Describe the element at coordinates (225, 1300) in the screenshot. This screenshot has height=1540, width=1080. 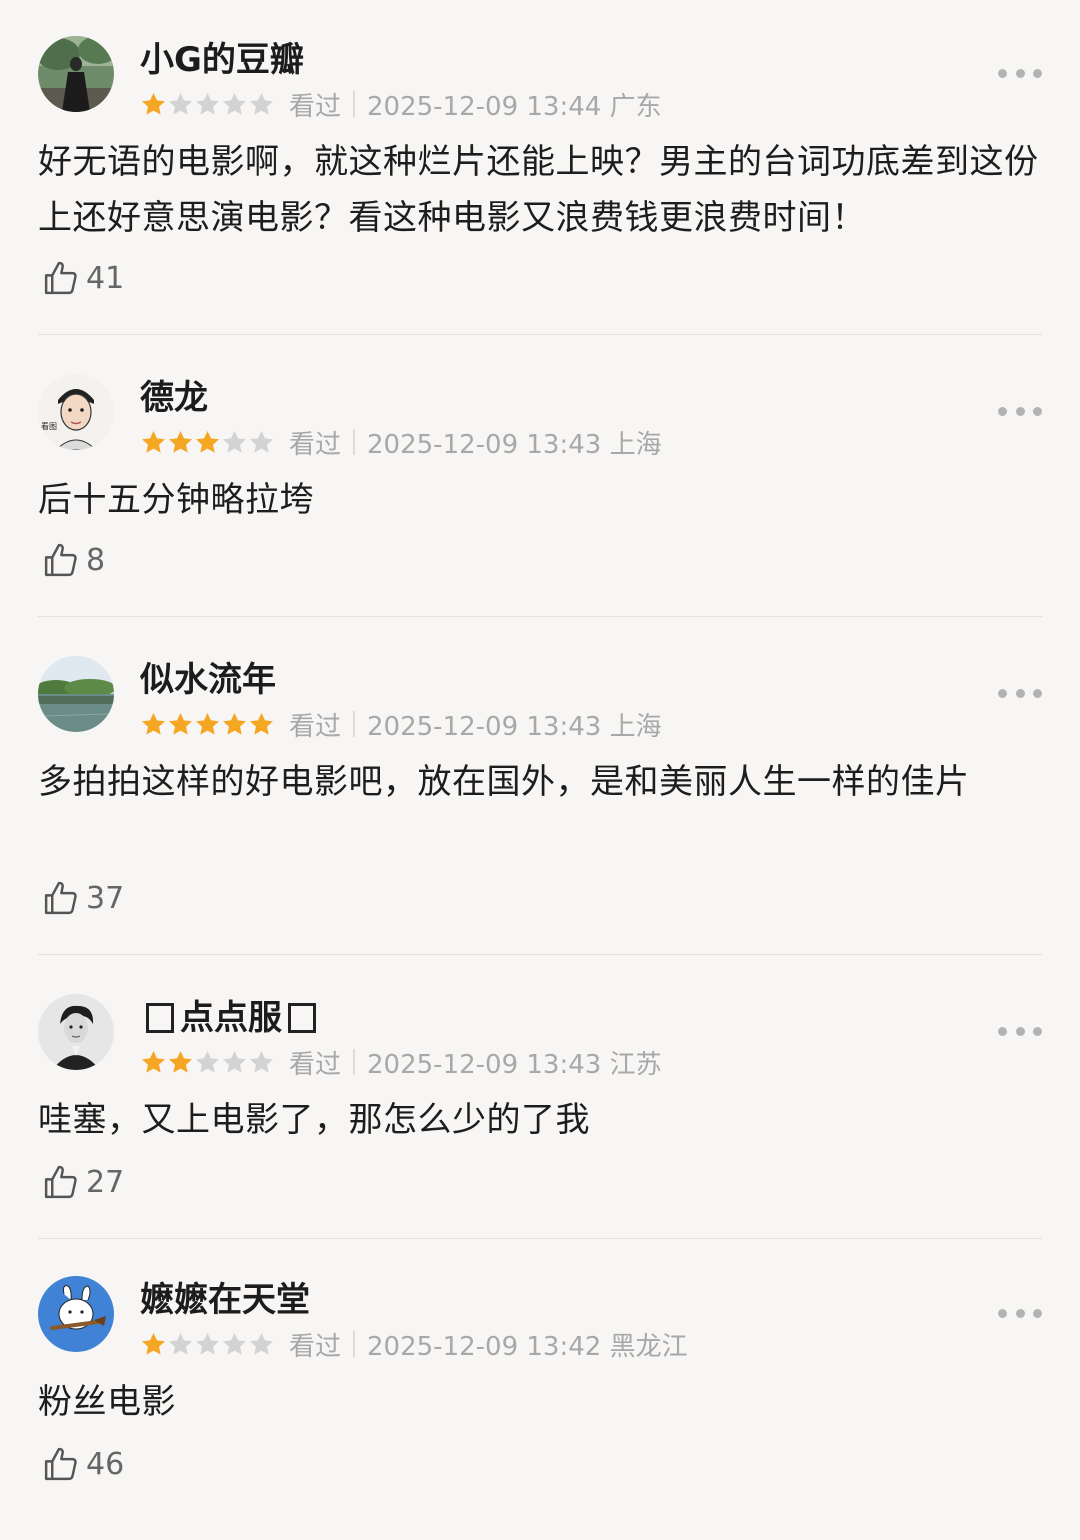
I see `username: 嬷嬷在天堂` at that location.